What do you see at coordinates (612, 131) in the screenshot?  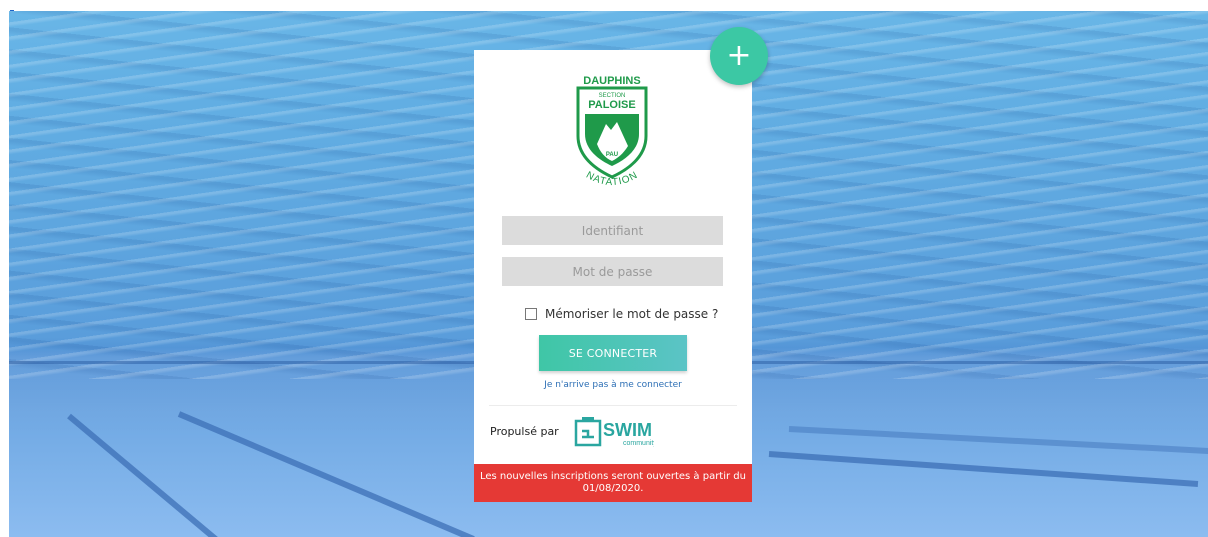 I see `club-logo: DAUPHINS SECTION PALOISE PAU NATATION` at bounding box center [612, 131].